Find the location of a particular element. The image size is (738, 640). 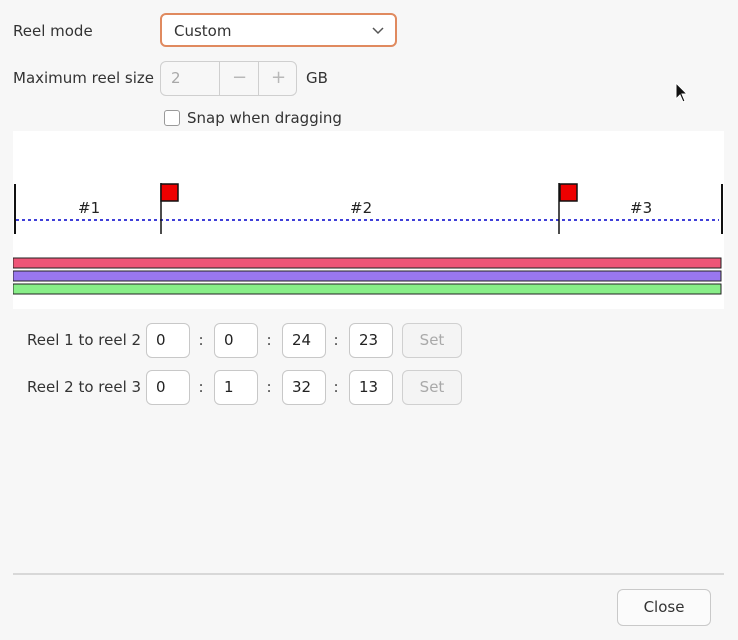

max-reel-size-value: 2 is located at coordinates (176, 78).